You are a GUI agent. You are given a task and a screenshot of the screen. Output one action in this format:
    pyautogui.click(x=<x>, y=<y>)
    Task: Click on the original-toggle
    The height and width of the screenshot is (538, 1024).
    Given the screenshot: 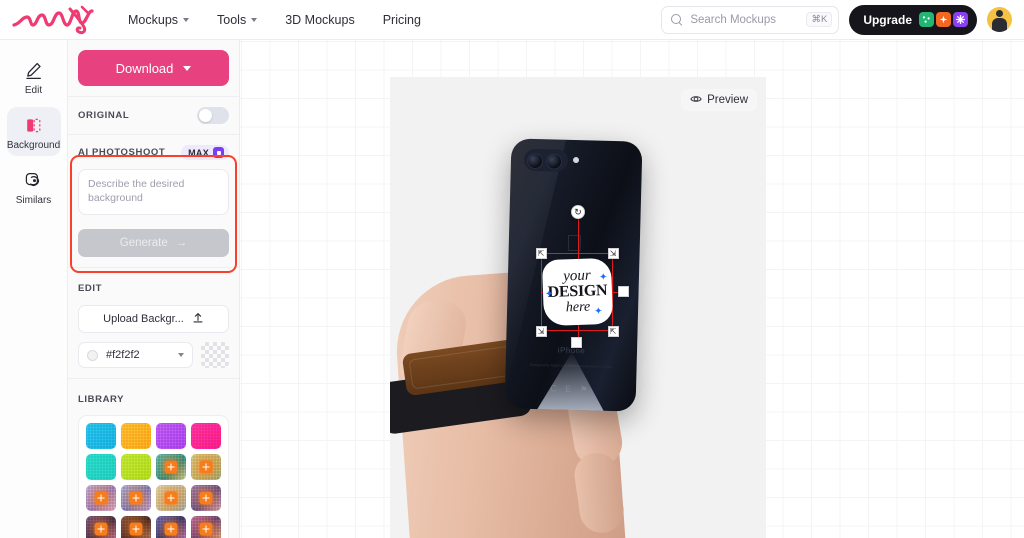 What is the action you would take?
    pyautogui.click(x=213, y=115)
    